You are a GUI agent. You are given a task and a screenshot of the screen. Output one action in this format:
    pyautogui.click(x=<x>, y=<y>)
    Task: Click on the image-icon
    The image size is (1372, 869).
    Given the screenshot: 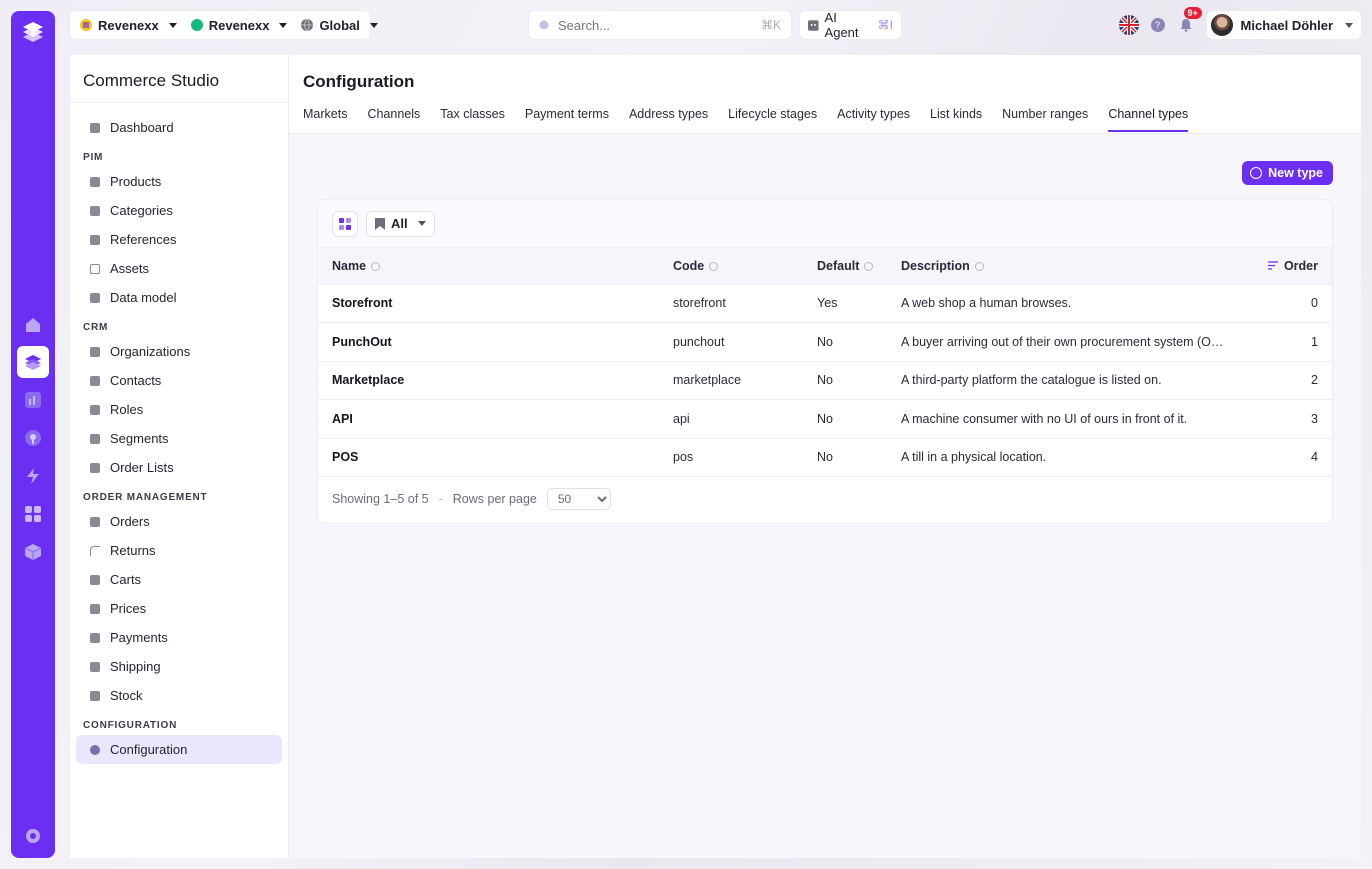 What is the action you would take?
    pyautogui.click(x=95, y=268)
    